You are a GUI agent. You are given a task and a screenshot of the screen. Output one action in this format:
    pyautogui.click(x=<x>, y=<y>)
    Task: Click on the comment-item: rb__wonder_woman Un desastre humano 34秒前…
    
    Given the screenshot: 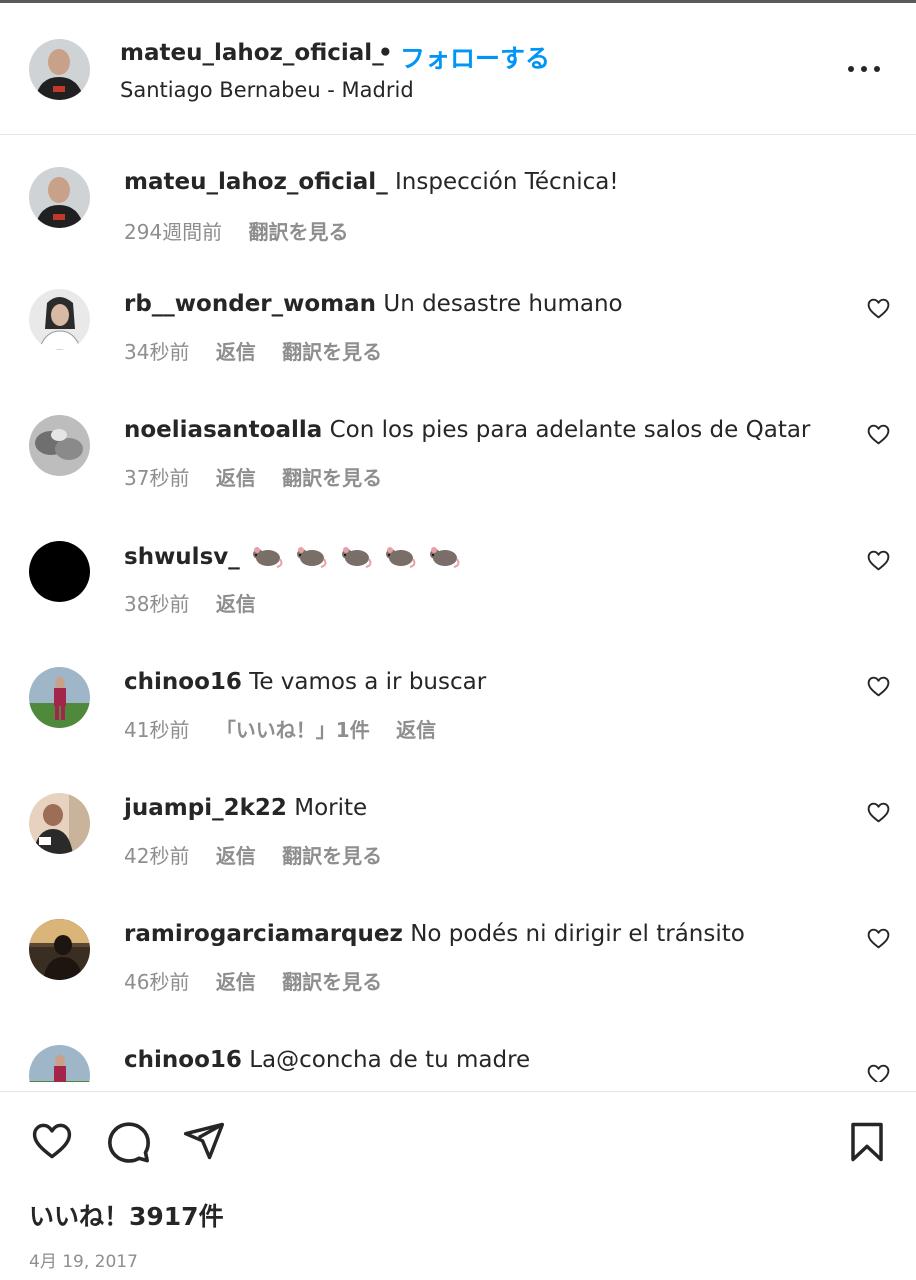 What is the action you would take?
    pyautogui.click(x=458, y=318)
    